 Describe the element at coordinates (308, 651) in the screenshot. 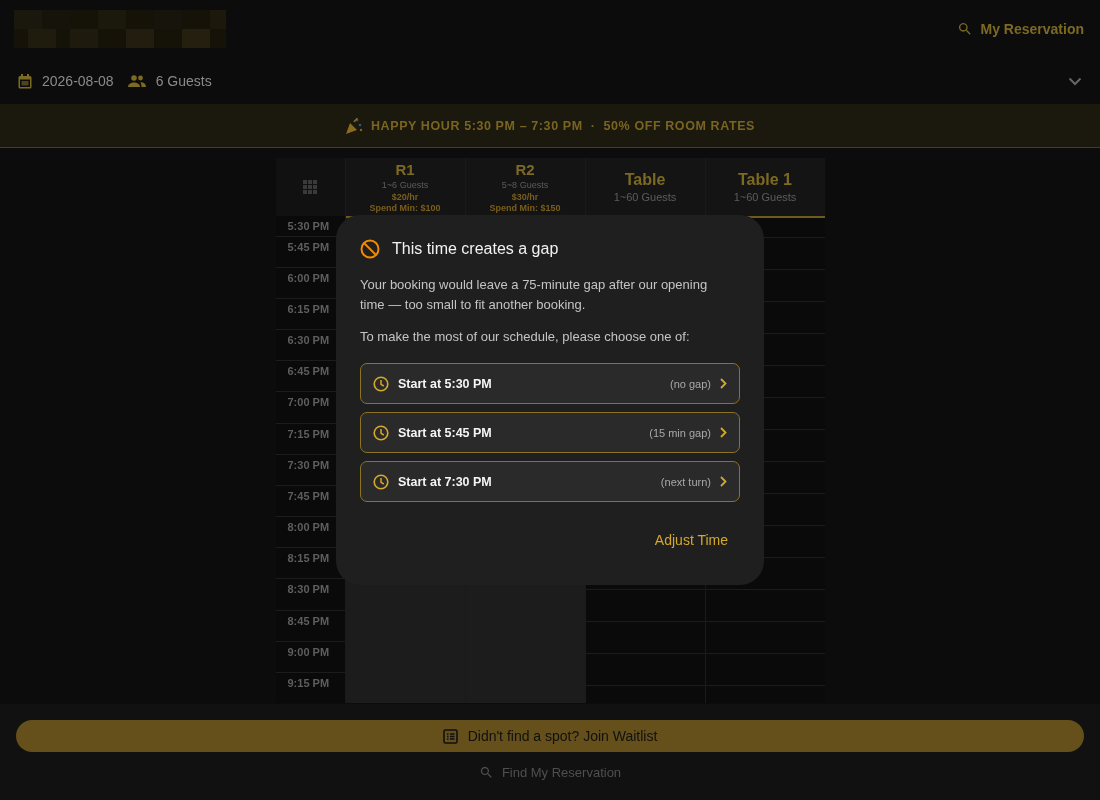

I see `time-label: 9:00 PM` at that location.